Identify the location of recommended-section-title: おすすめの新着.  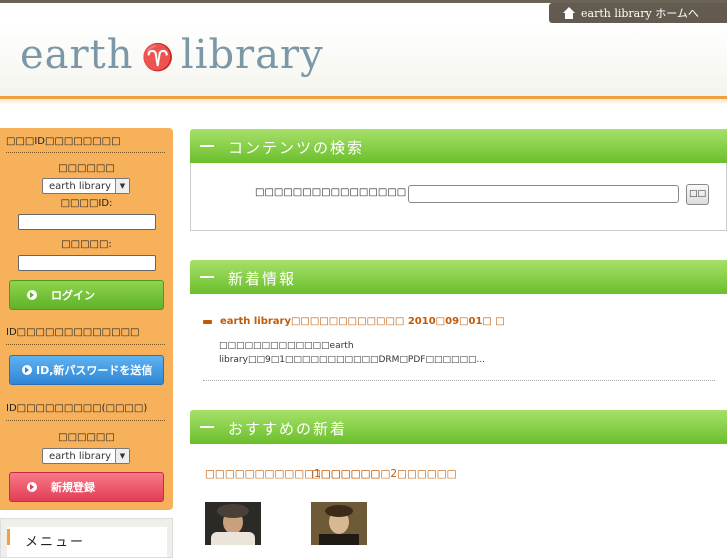
(288, 429).